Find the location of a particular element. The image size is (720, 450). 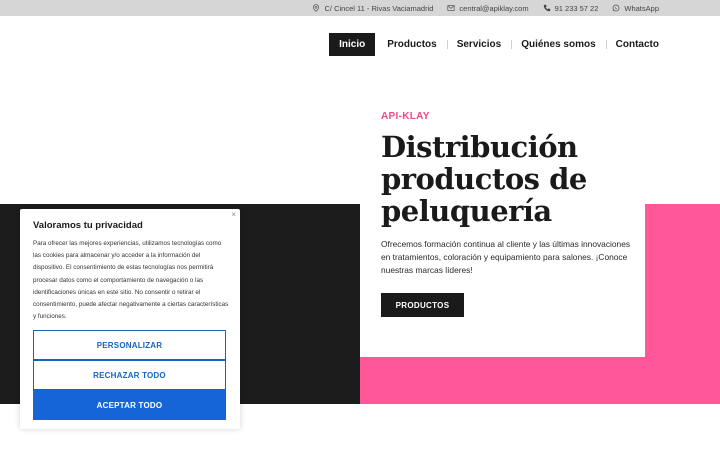

email-item: central@apiklay.com is located at coordinates (488, 8).